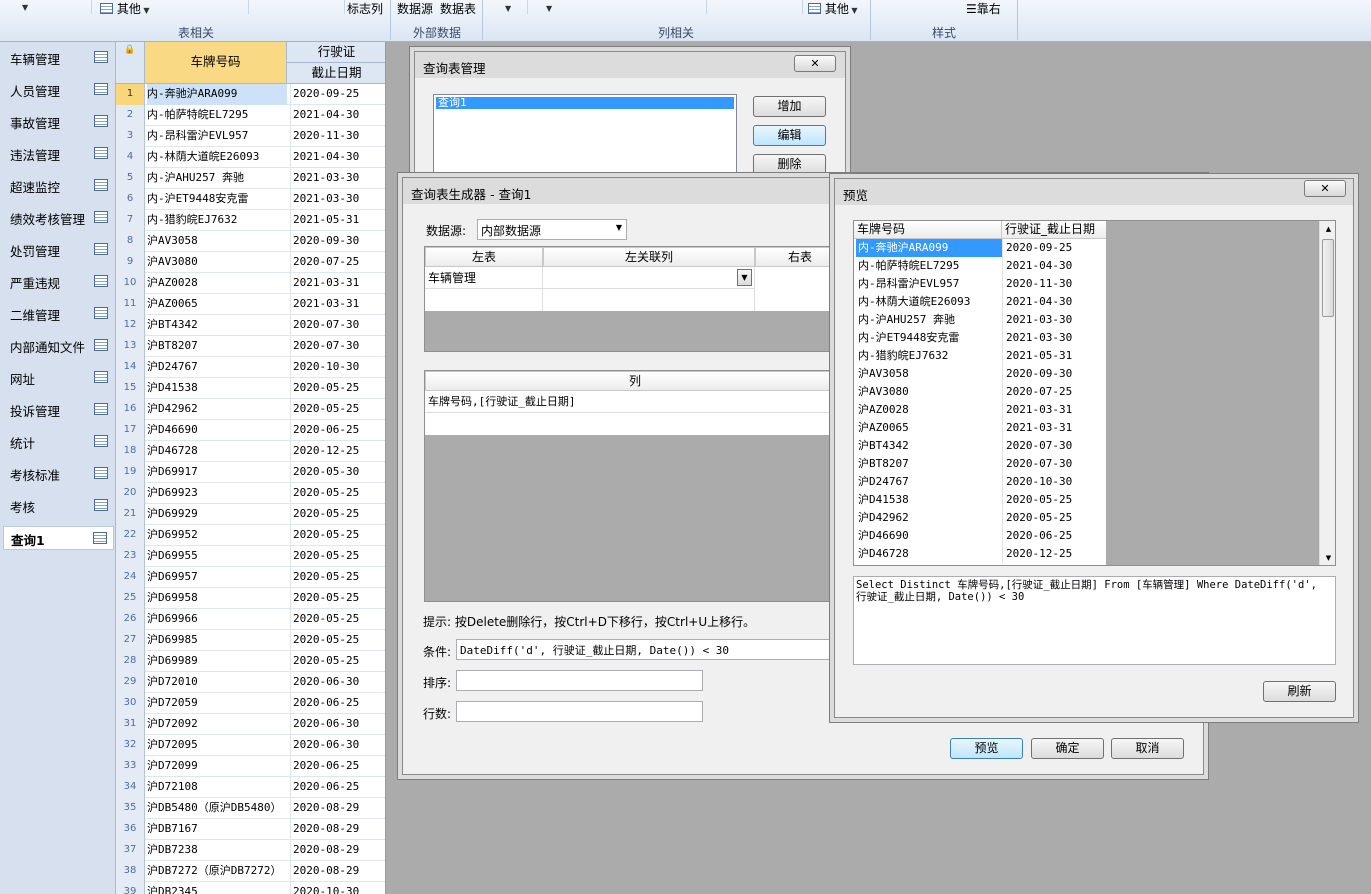 Image resolution: width=1371 pixels, height=894 pixels. Describe the element at coordinates (250, 577) in the screenshot. I see `table-row: 24 沪D69957 2020-05-25` at that location.